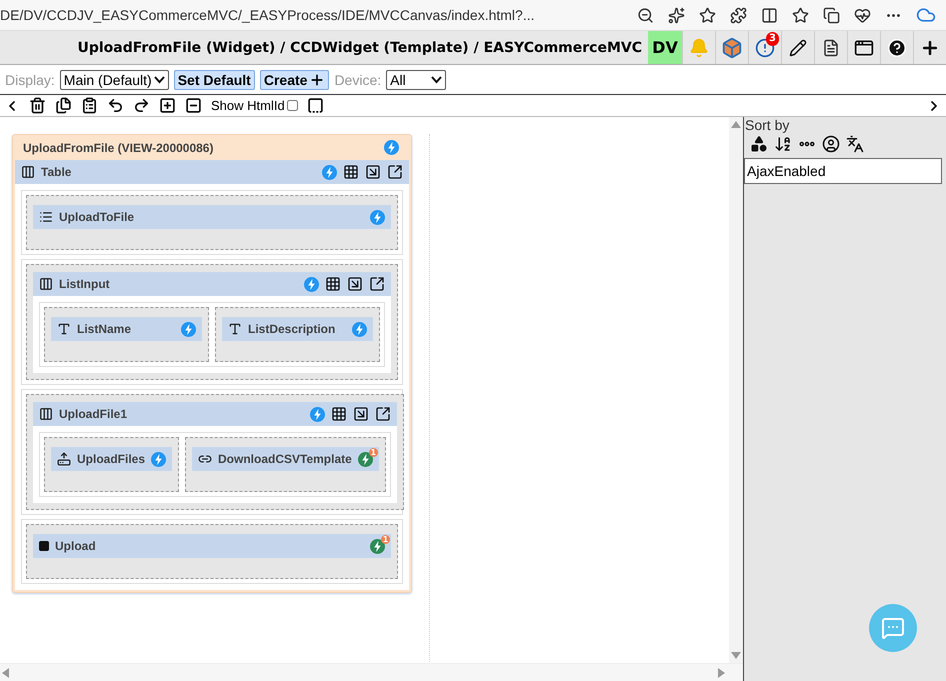 The image size is (946, 681). What do you see at coordinates (798, 47) in the screenshot?
I see `pencil-icon` at bounding box center [798, 47].